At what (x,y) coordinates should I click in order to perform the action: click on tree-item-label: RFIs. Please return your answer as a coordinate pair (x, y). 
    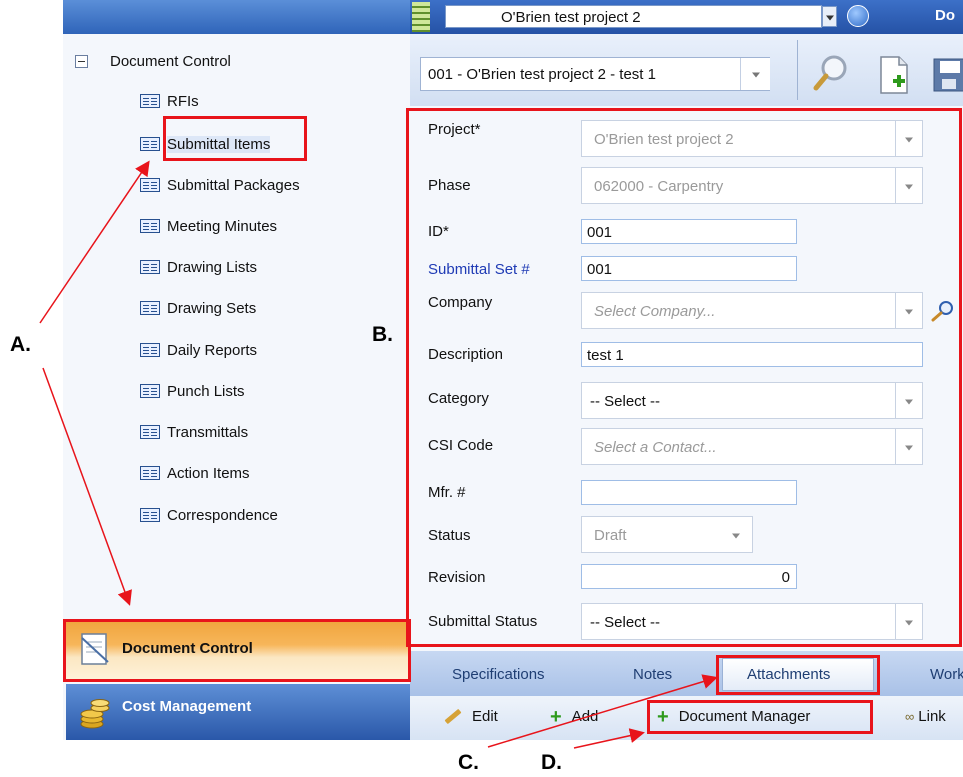
    Looking at the image, I should click on (183, 101).